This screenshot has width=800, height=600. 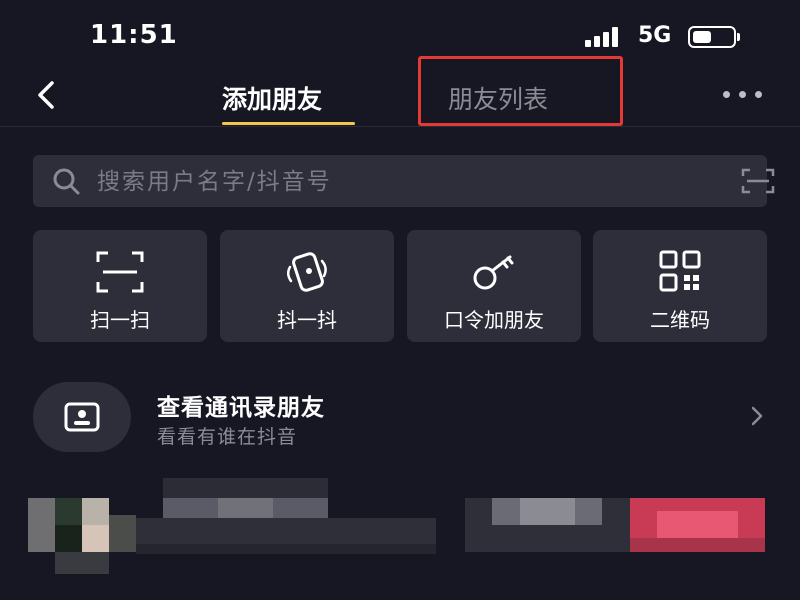 What do you see at coordinates (134, 35) in the screenshot?
I see `status-time: 11:51` at bounding box center [134, 35].